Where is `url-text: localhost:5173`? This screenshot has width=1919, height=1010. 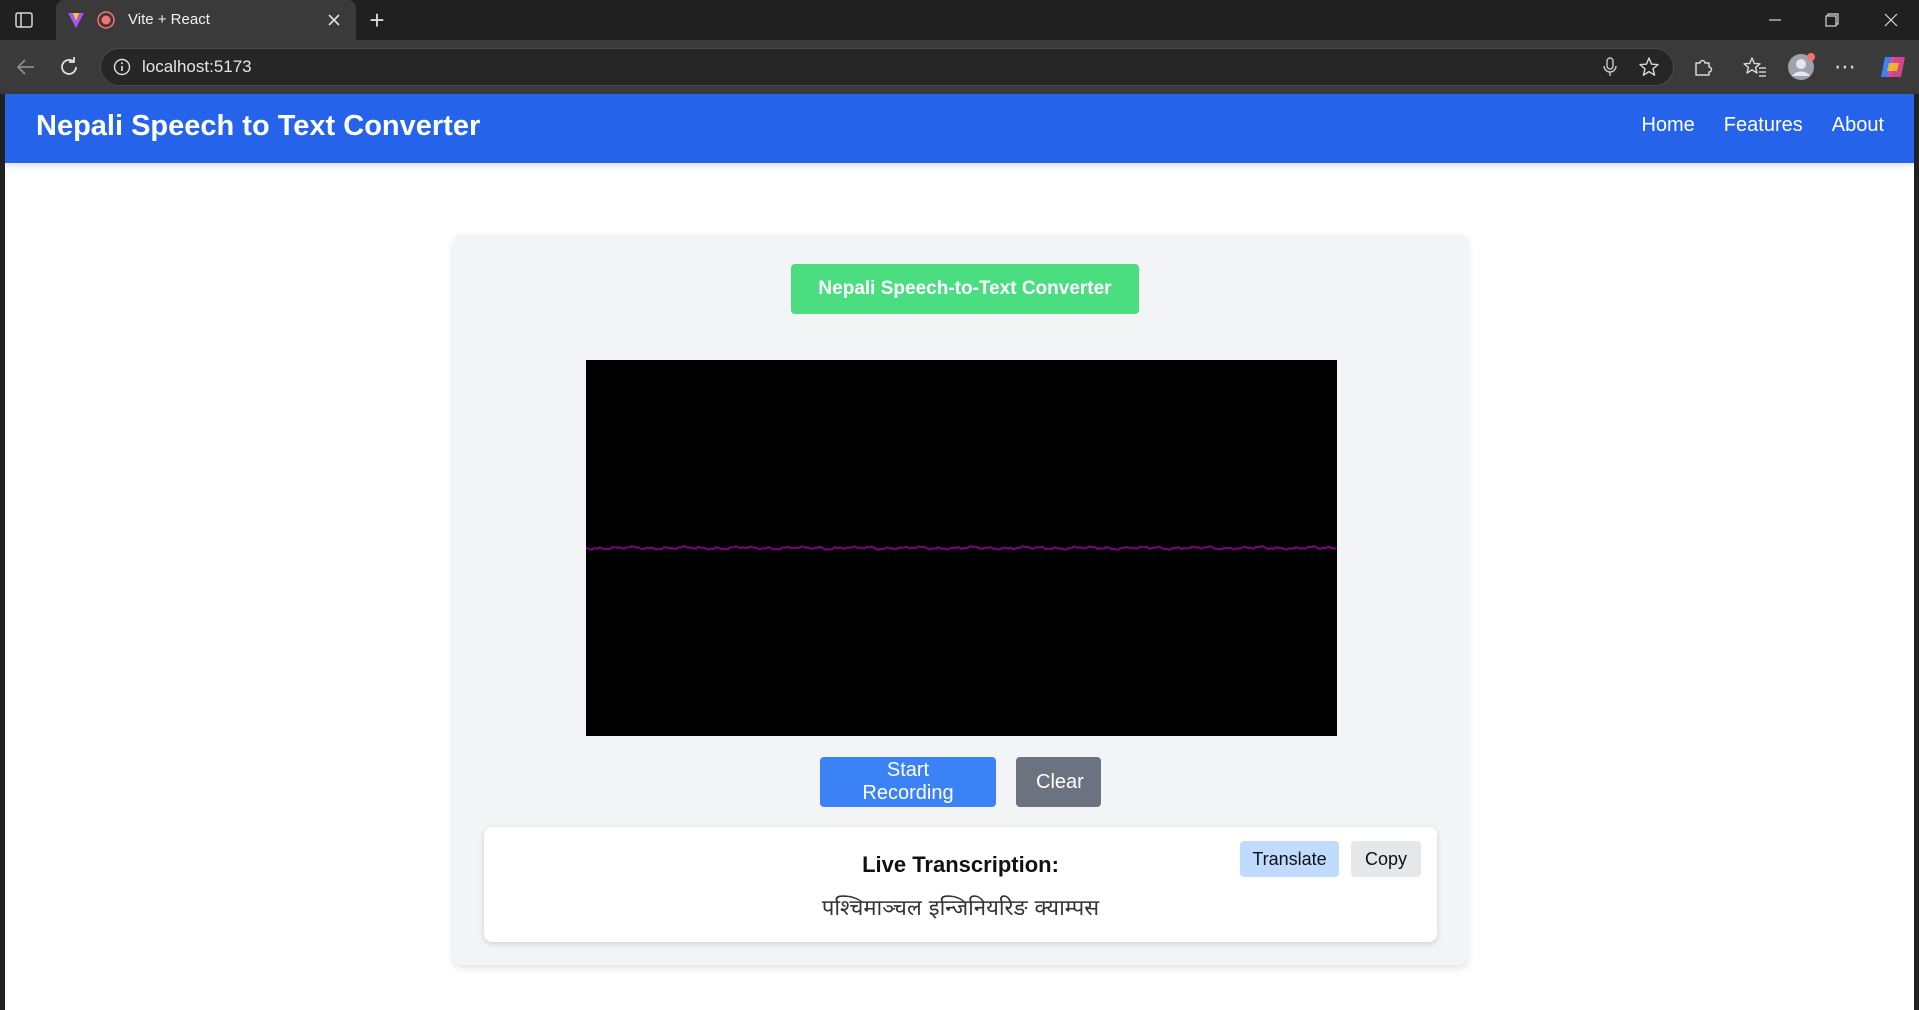
url-text: localhost:5173 is located at coordinates (197, 66).